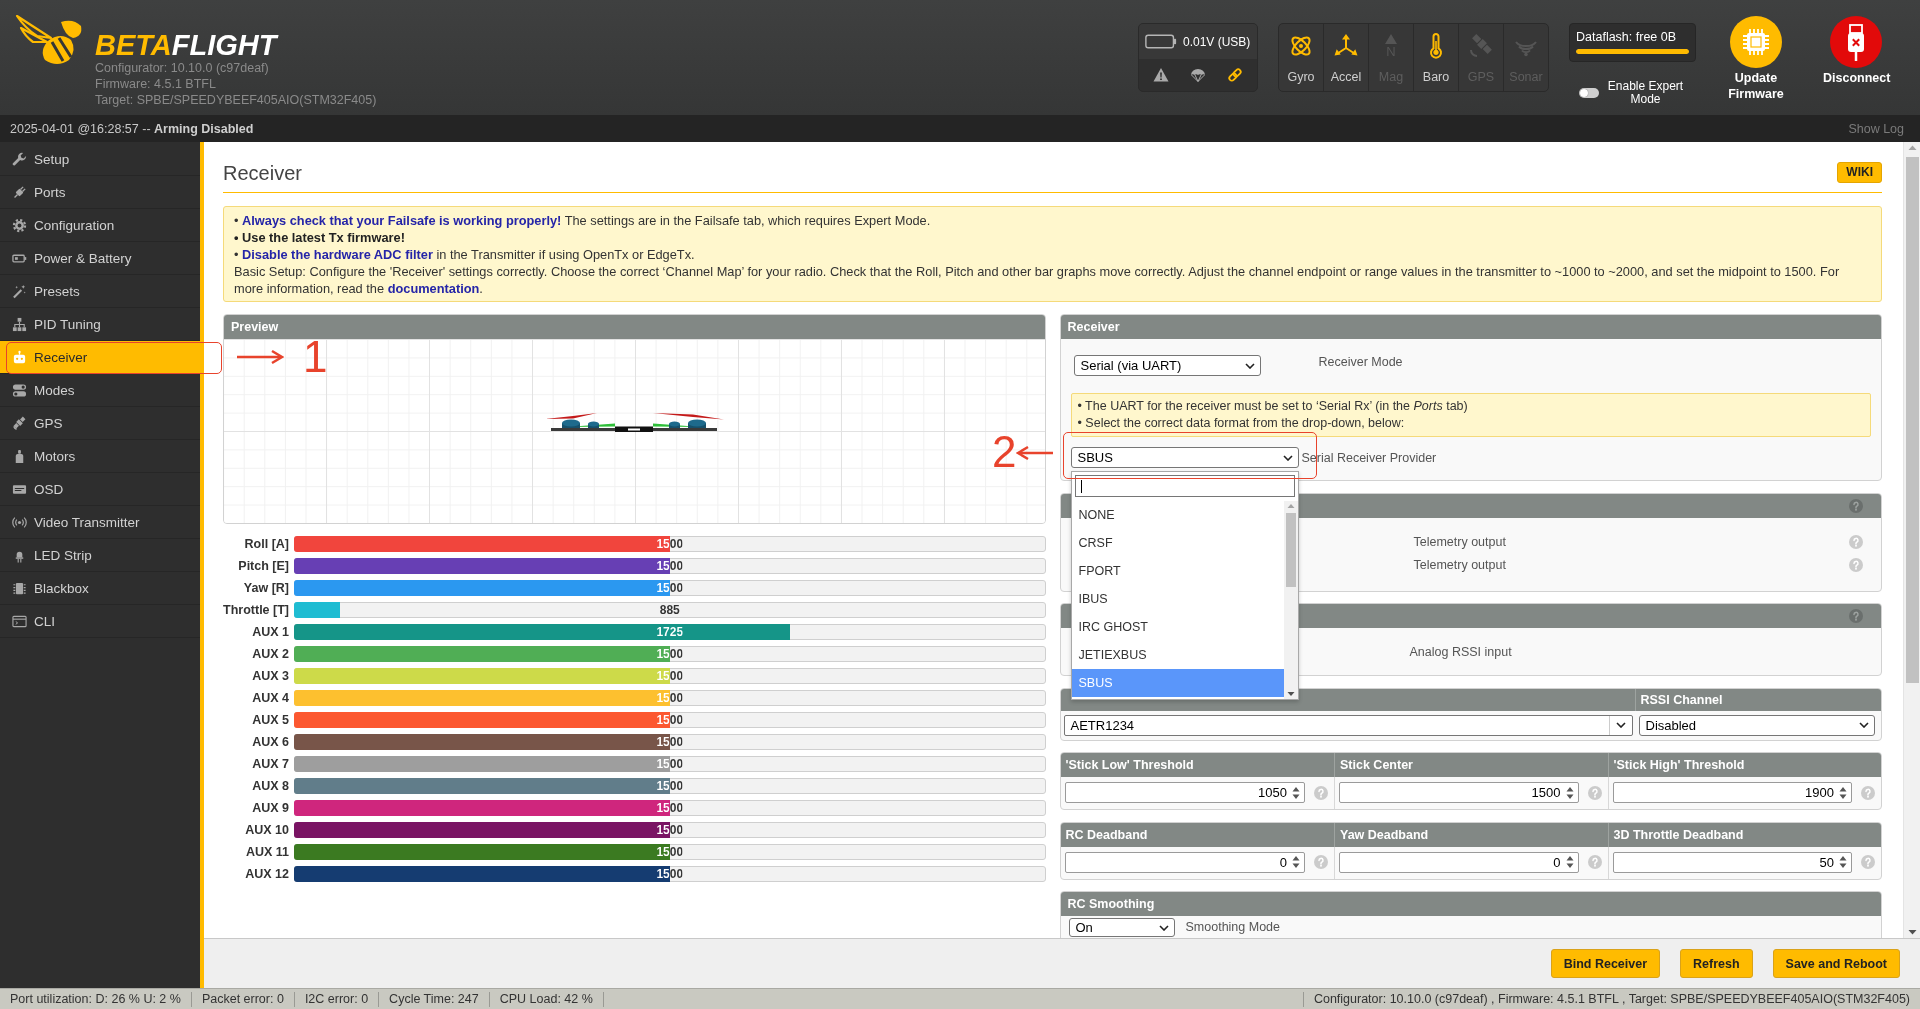  Describe the element at coordinates (1588, 93) in the screenshot. I see `toggle-switch` at that location.